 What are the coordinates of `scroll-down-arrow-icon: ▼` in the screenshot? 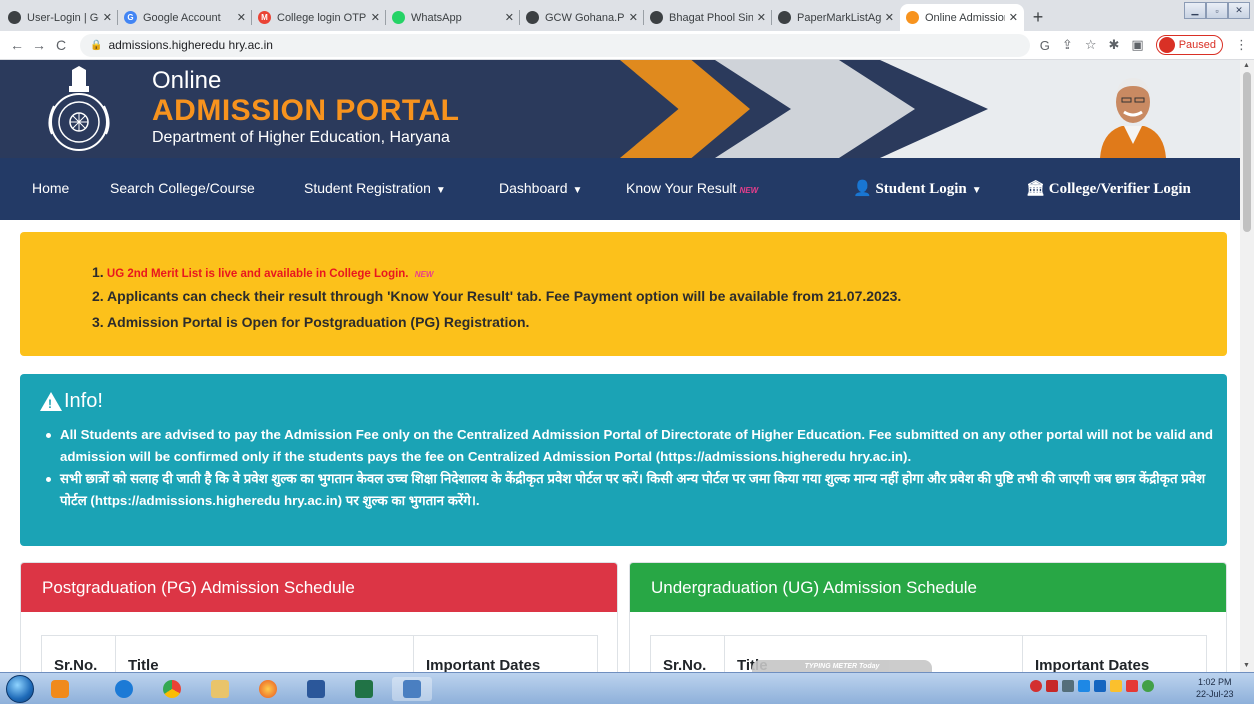 It's located at (1246, 665).